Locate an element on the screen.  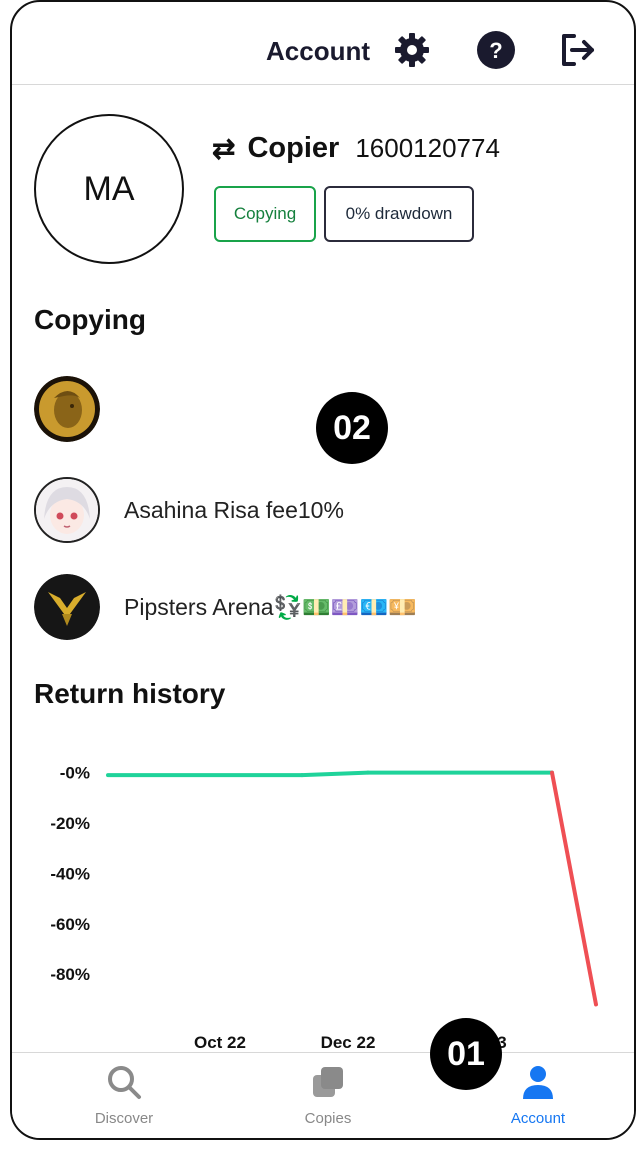
gold-bird-logo-avatar is located at coordinates (67, 607).